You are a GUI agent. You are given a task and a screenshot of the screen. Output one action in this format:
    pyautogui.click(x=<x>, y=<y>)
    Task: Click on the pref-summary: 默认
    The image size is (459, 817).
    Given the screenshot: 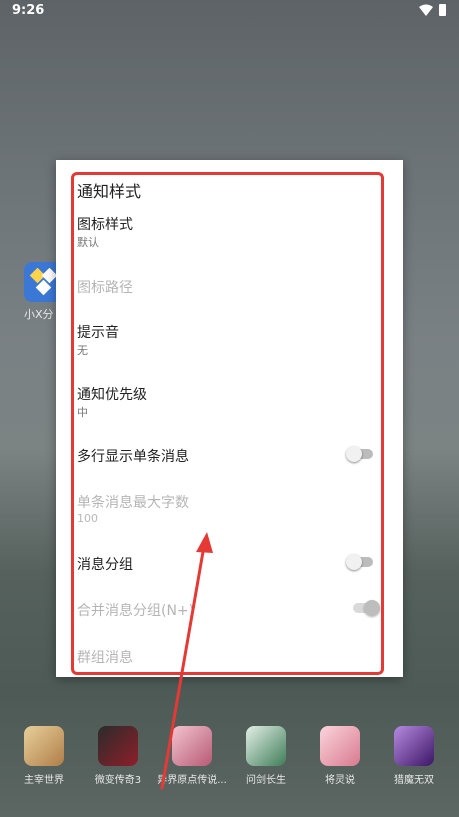 What is the action you would take?
    pyautogui.click(x=88, y=242)
    